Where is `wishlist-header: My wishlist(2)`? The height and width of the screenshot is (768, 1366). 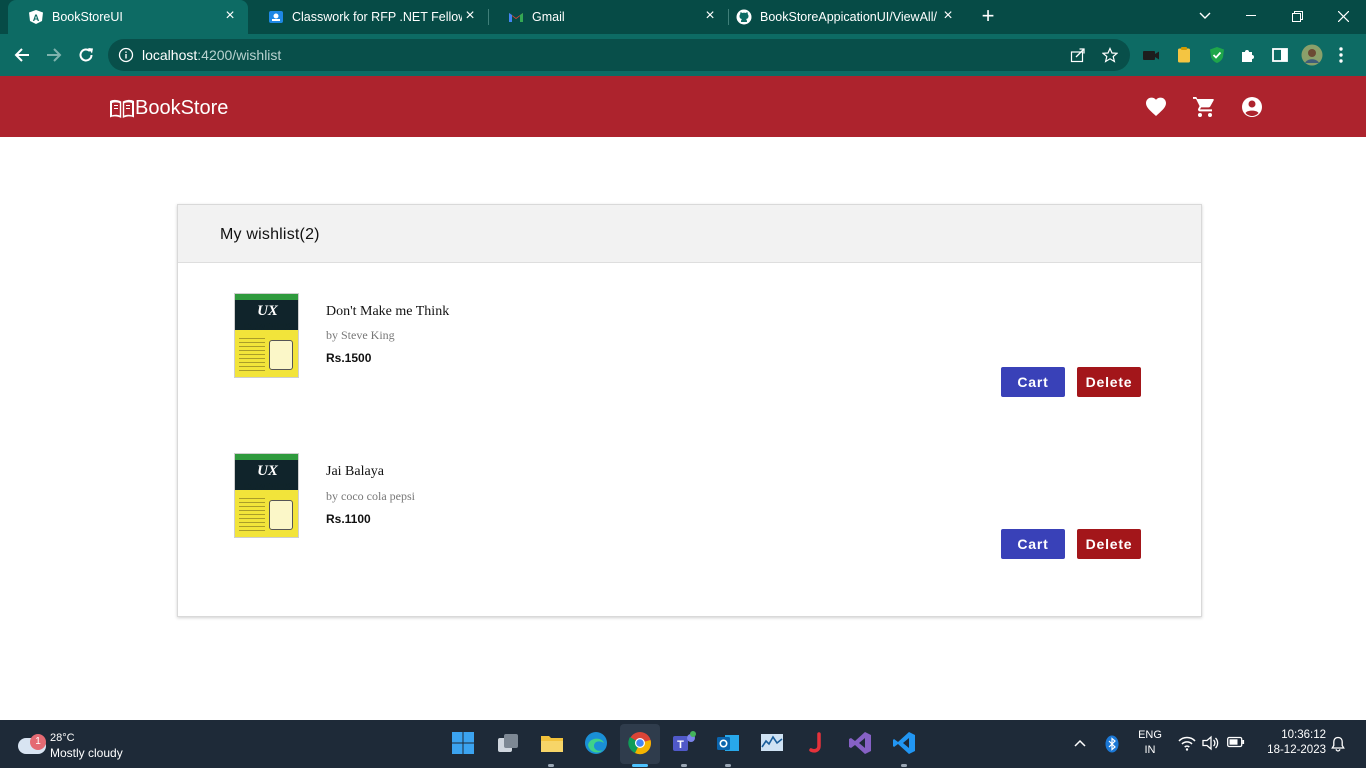
wishlist-header: My wishlist(2) is located at coordinates (689, 234).